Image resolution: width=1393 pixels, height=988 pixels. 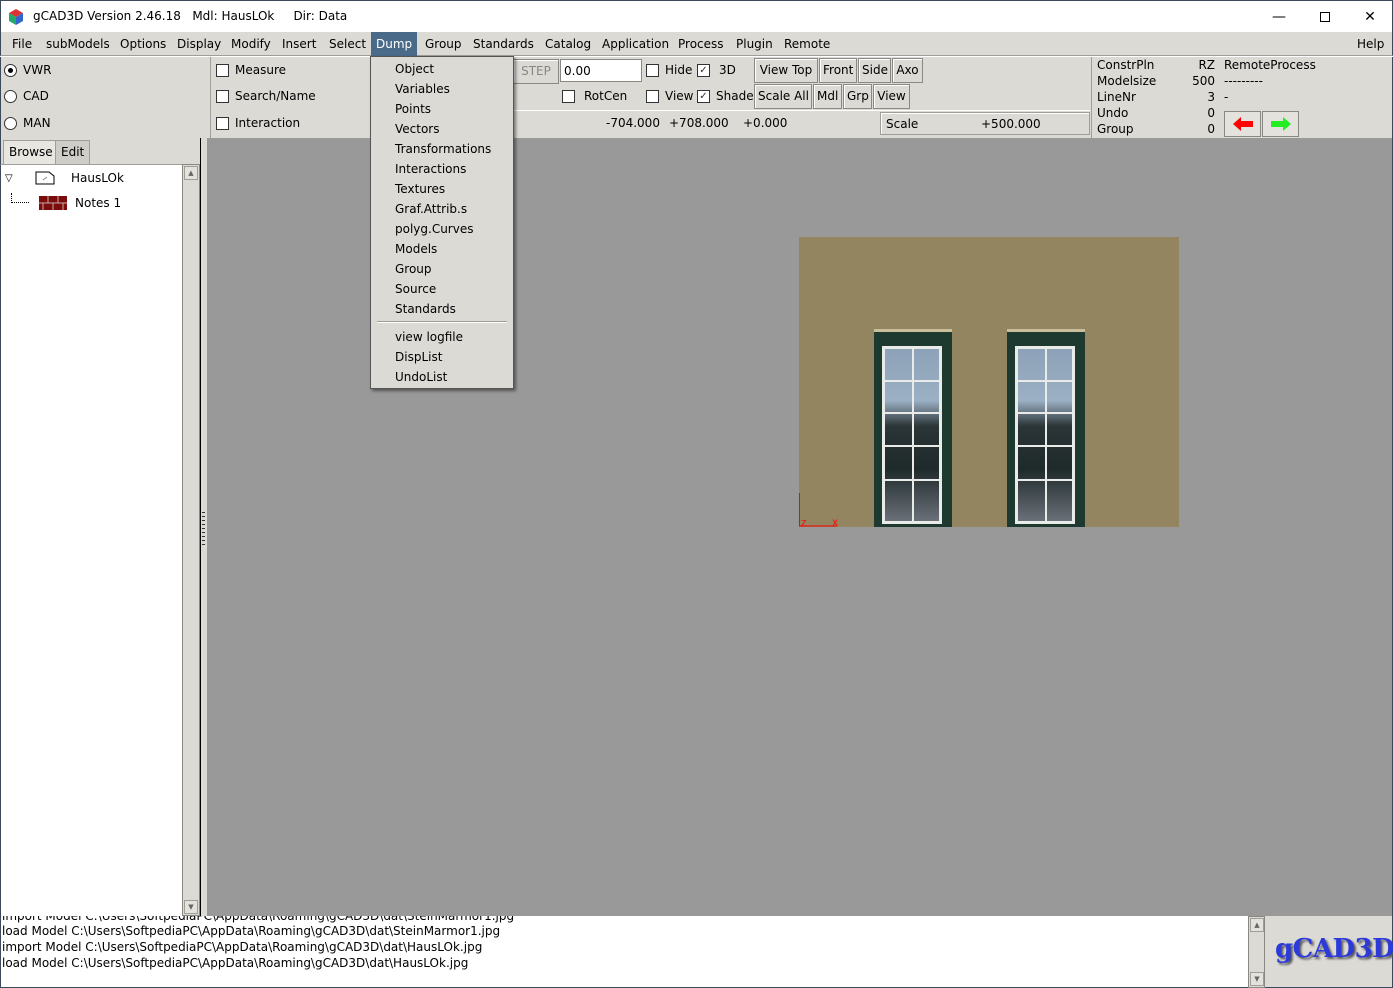 What do you see at coordinates (1325, 16) in the screenshot?
I see `maximize-button` at bounding box center [1325, 16].